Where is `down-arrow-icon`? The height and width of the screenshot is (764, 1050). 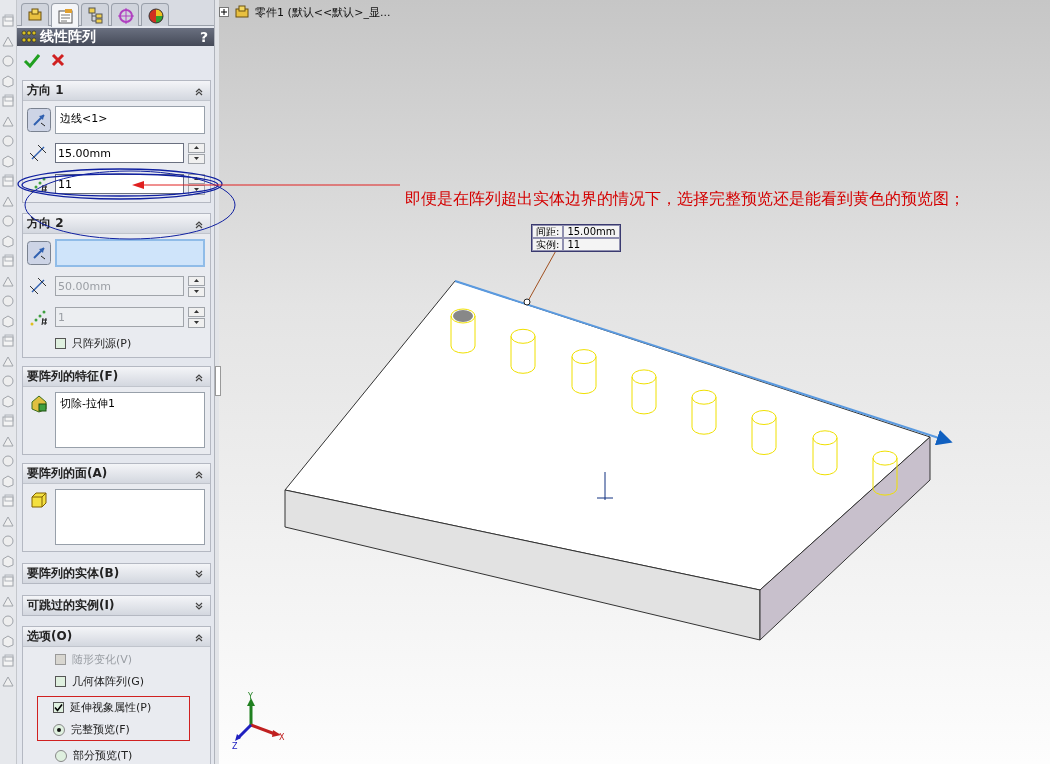
down-arrow-icon is located at coordinates (196, 158).